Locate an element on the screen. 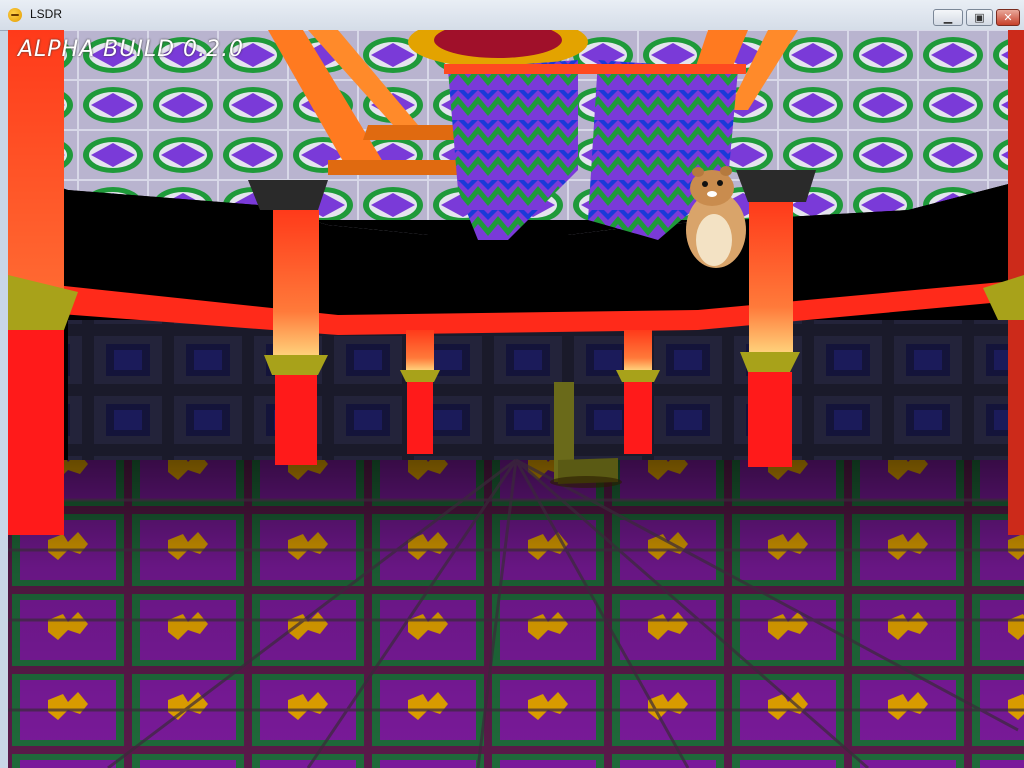 The height and width of the screenshot is (768, 1024). close-button: ✕ is located at coordinates (1008, 17).